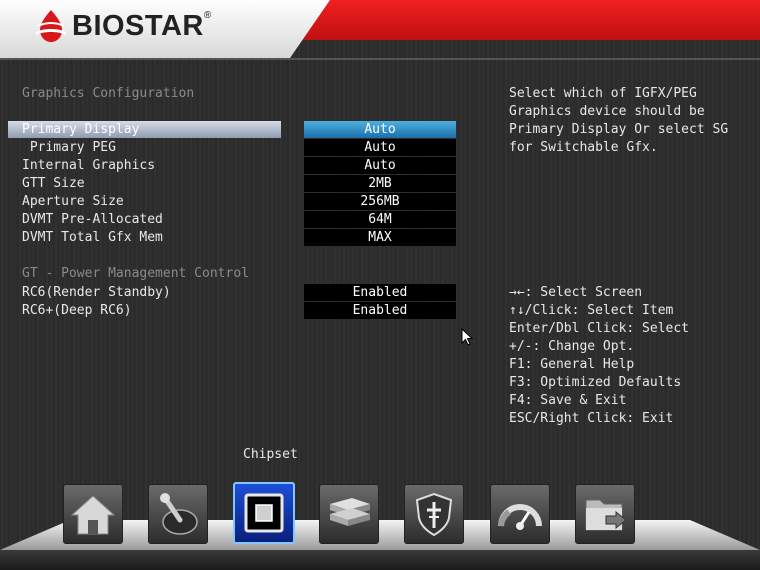 This screenshot has width=760, height=570. Describe the element at coordinates (583, 147) in the screenshot. I see `help-description-line-4: for Switchable Gfx.` at that location.